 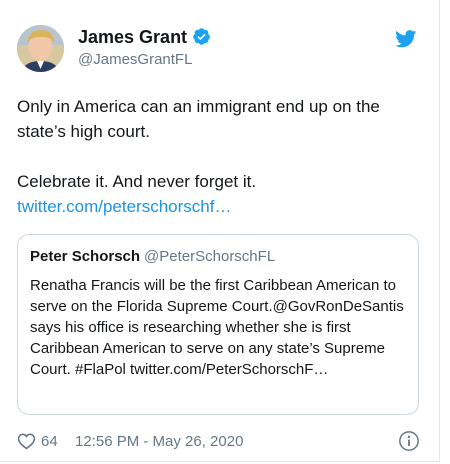 I want to click on heart-icon, so click(x=26, y=443).